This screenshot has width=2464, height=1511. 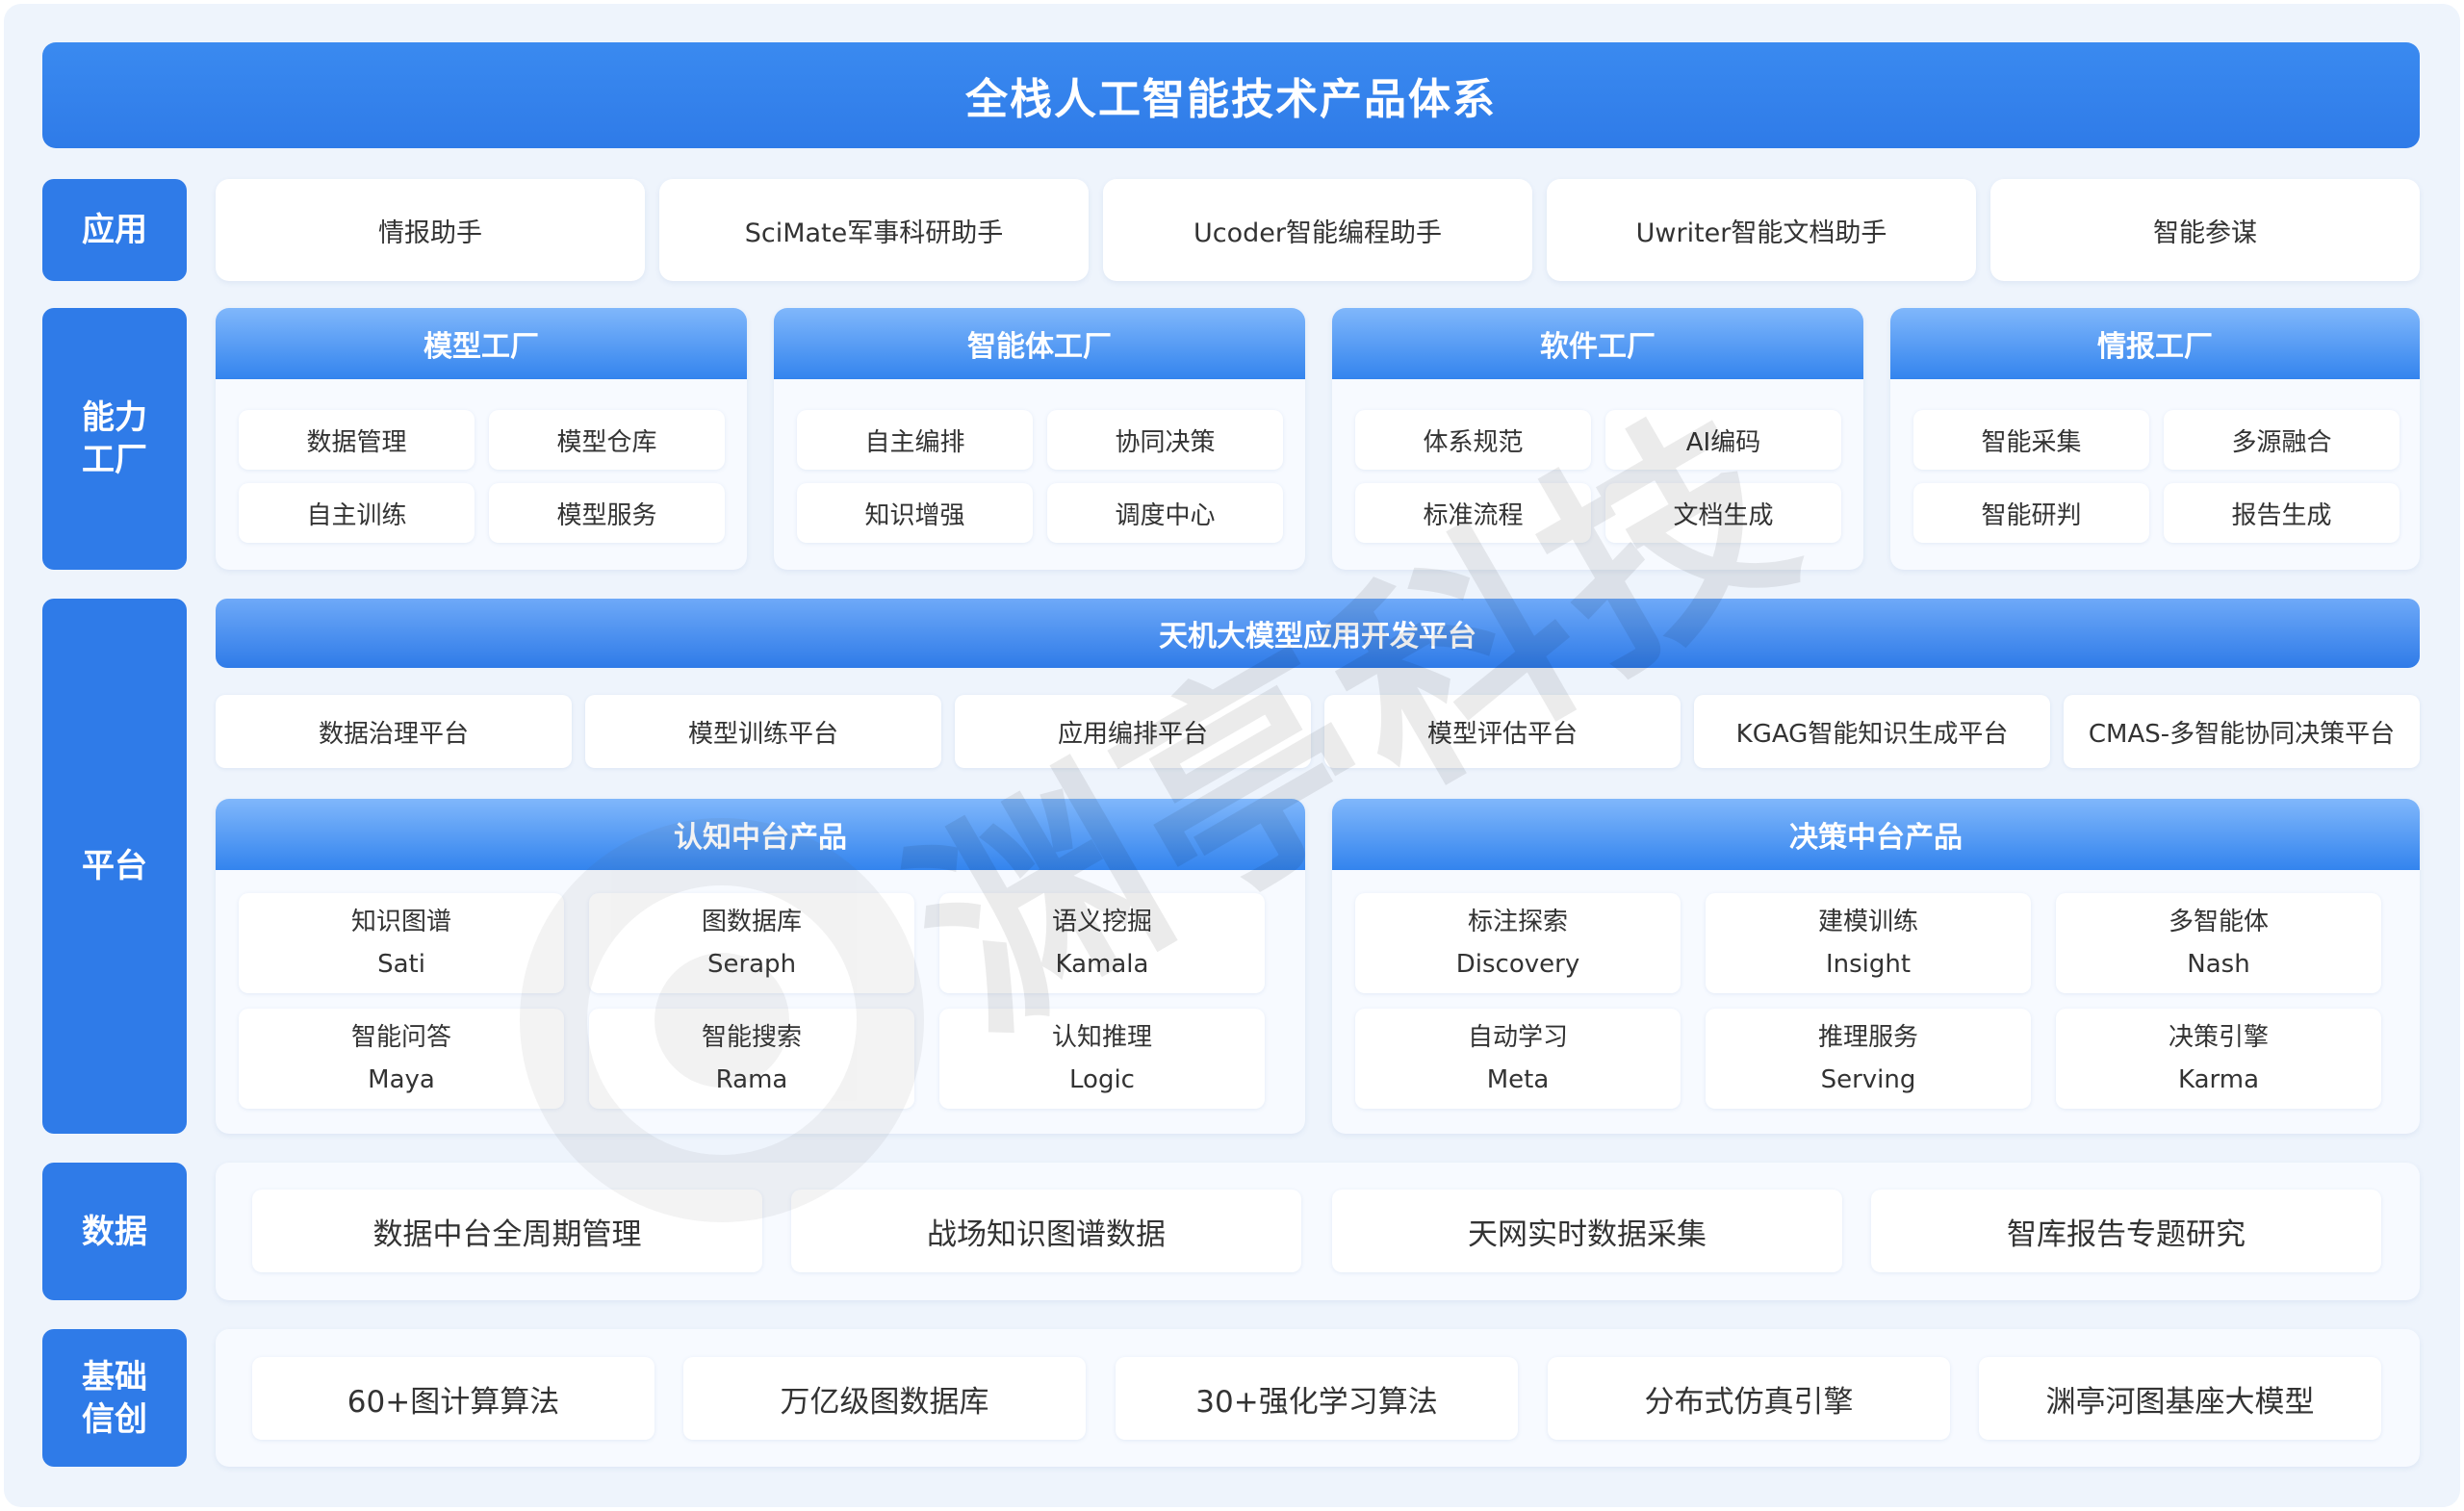 I want to click on item-cn: 智能问答, so click(x=400, y=1037).